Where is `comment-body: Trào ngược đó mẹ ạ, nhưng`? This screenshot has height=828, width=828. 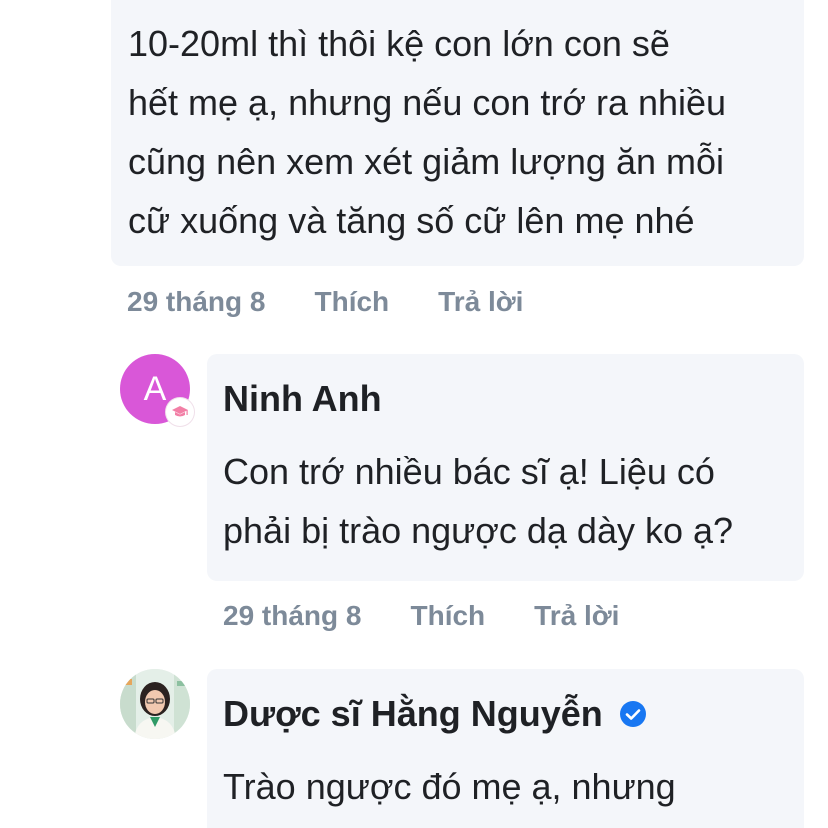
comment-body: Trào ngược đó mẹ ạ, nhưng is located at coordinates (449, 786).